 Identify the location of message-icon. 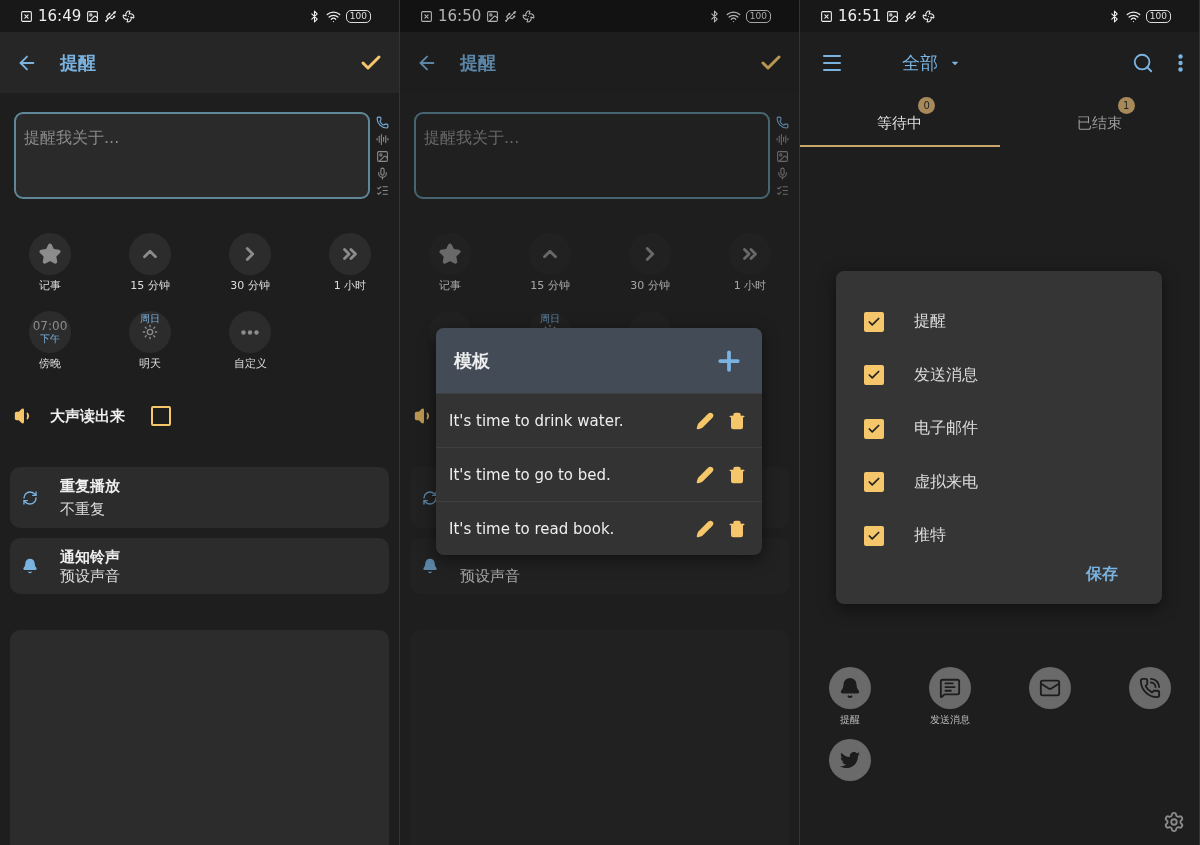
(950, 688).